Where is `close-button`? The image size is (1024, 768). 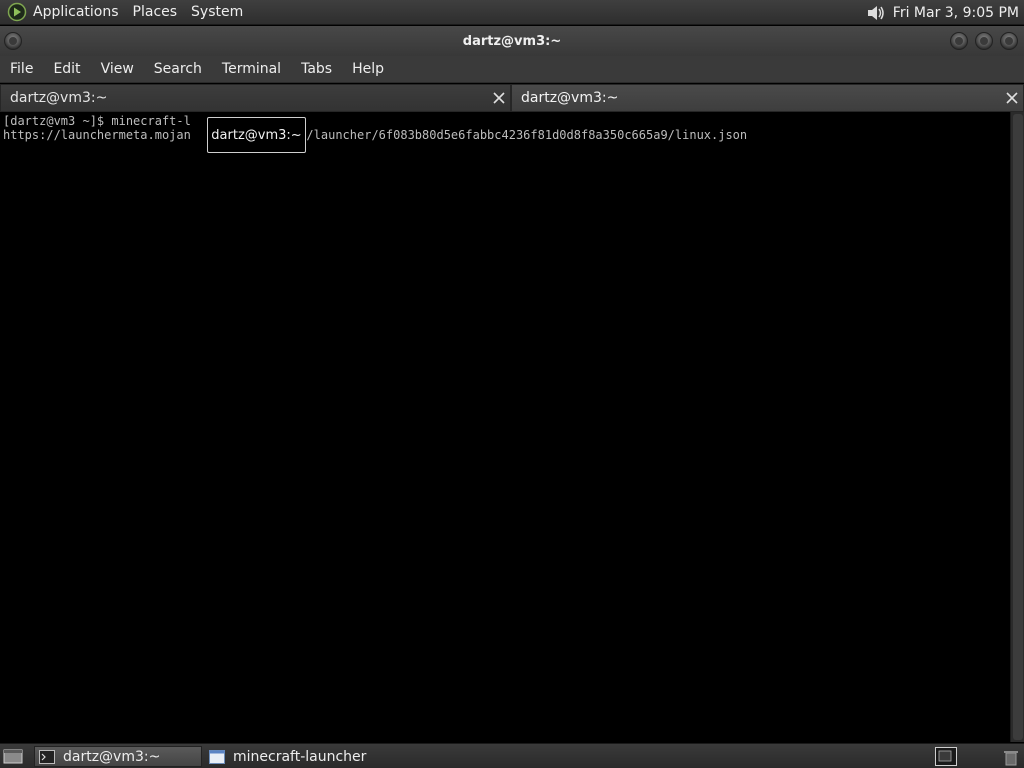
close-button is located at coordinates (1009, 41).